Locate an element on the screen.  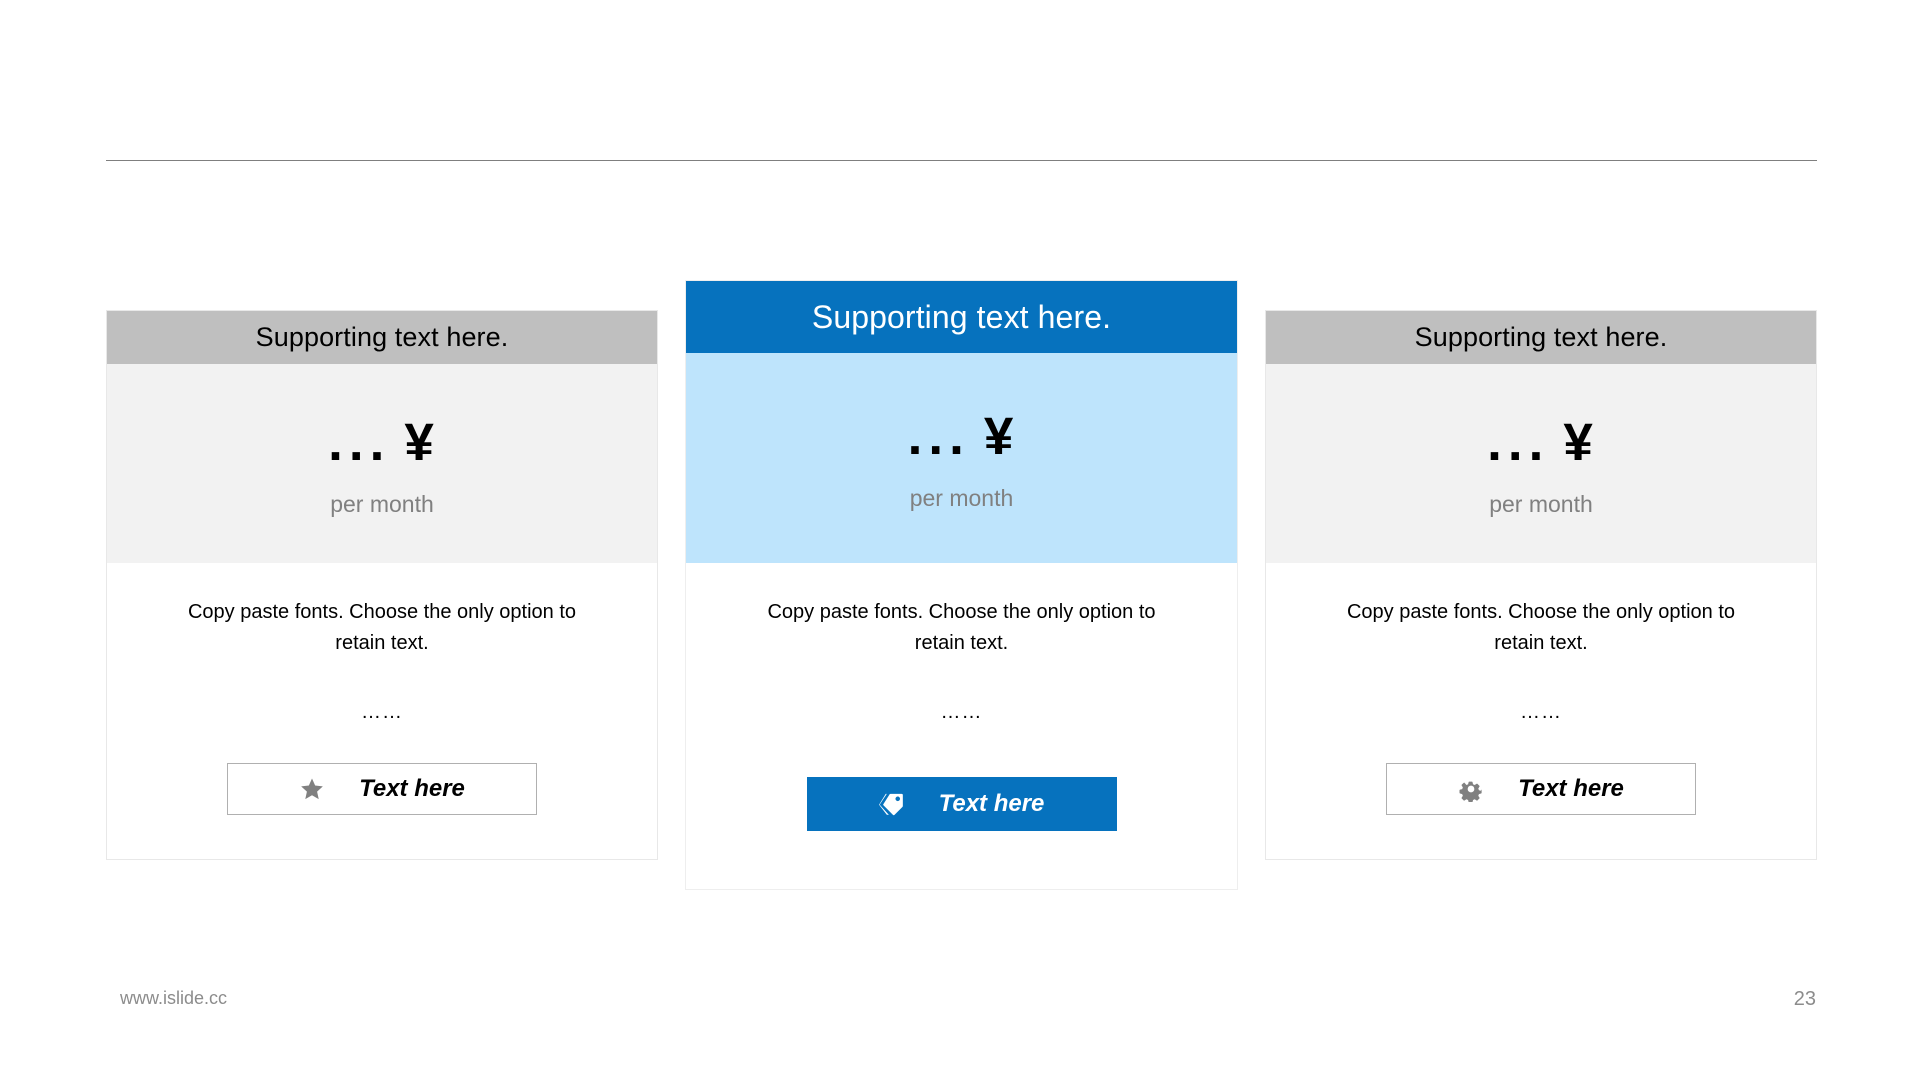
cta-wrap-right: Text here is located at coordinates (1541, 789).